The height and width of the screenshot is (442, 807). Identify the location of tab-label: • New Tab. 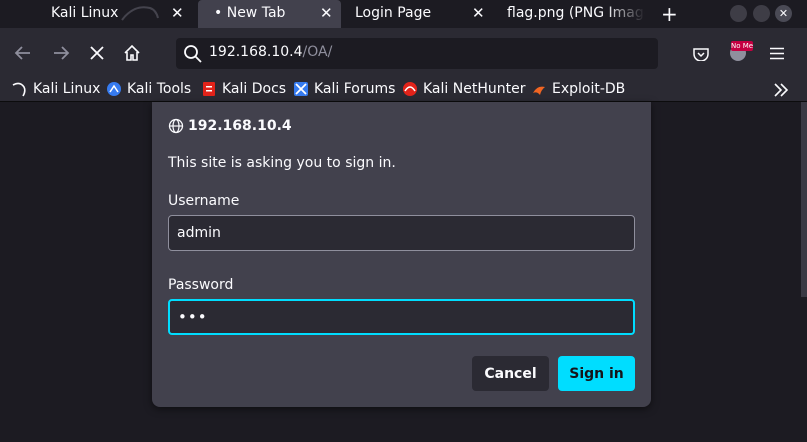
(249, 13).